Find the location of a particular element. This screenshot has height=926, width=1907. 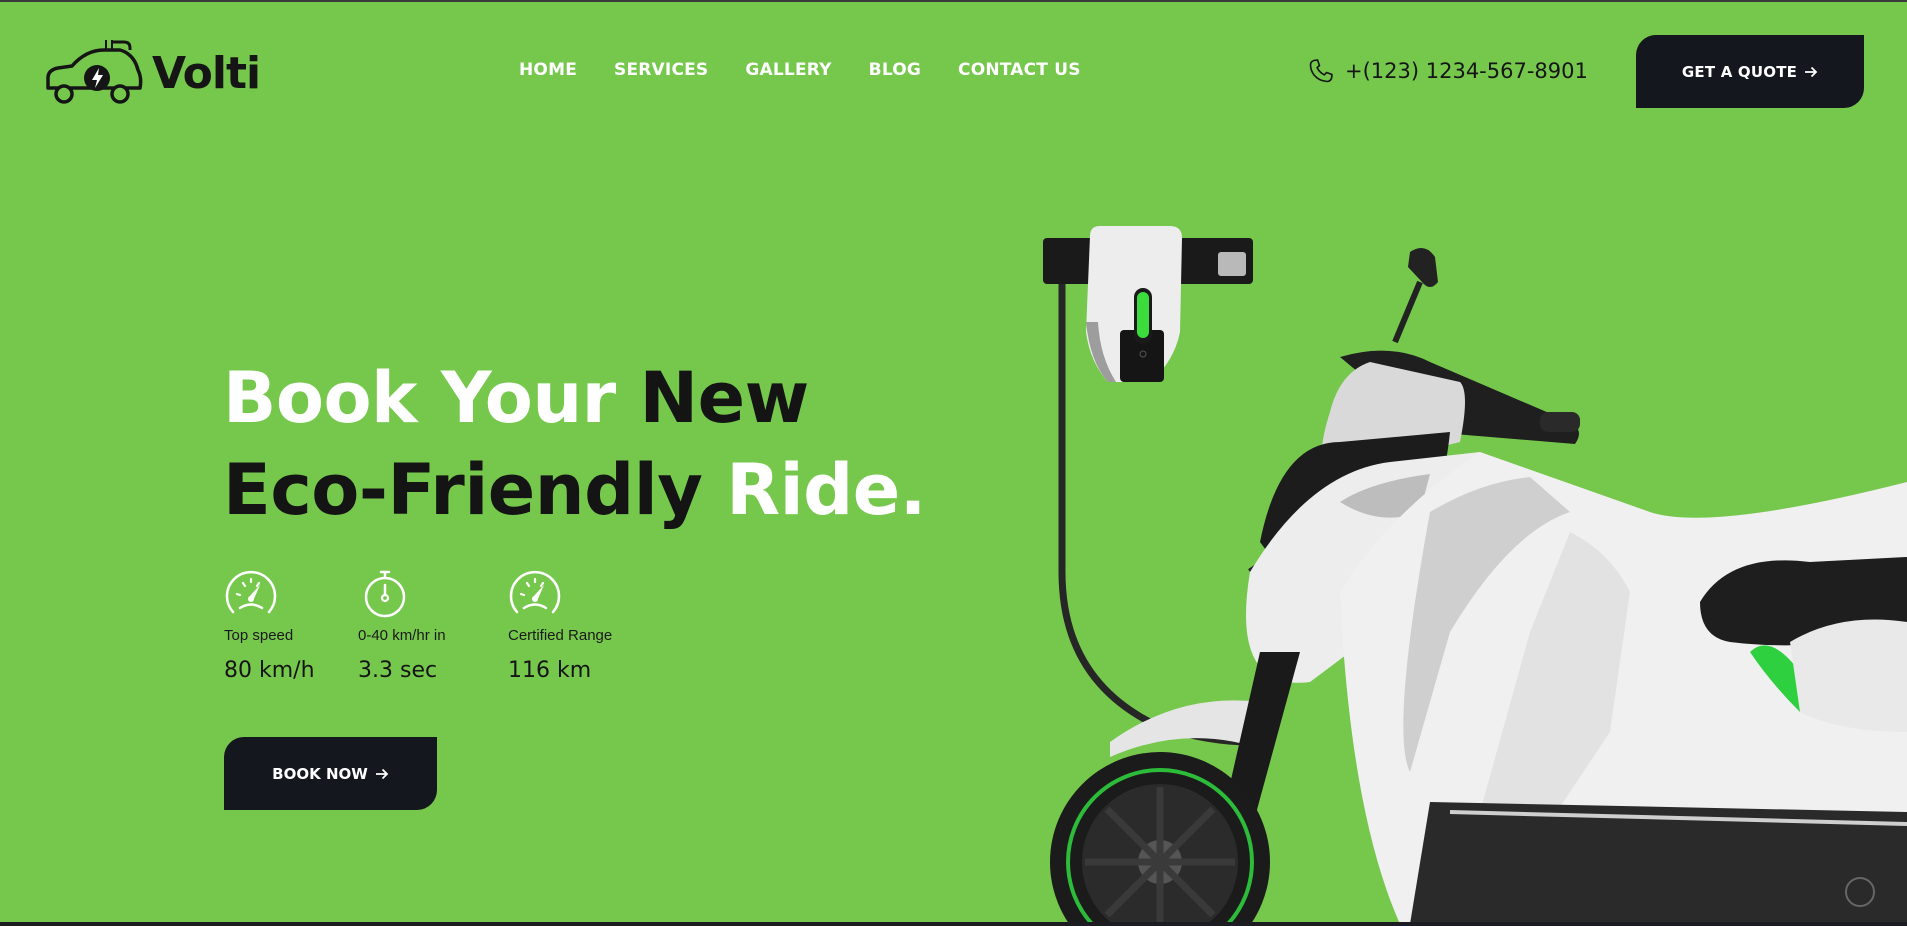

brand-name: Volti is located at coordinates (206, 73).